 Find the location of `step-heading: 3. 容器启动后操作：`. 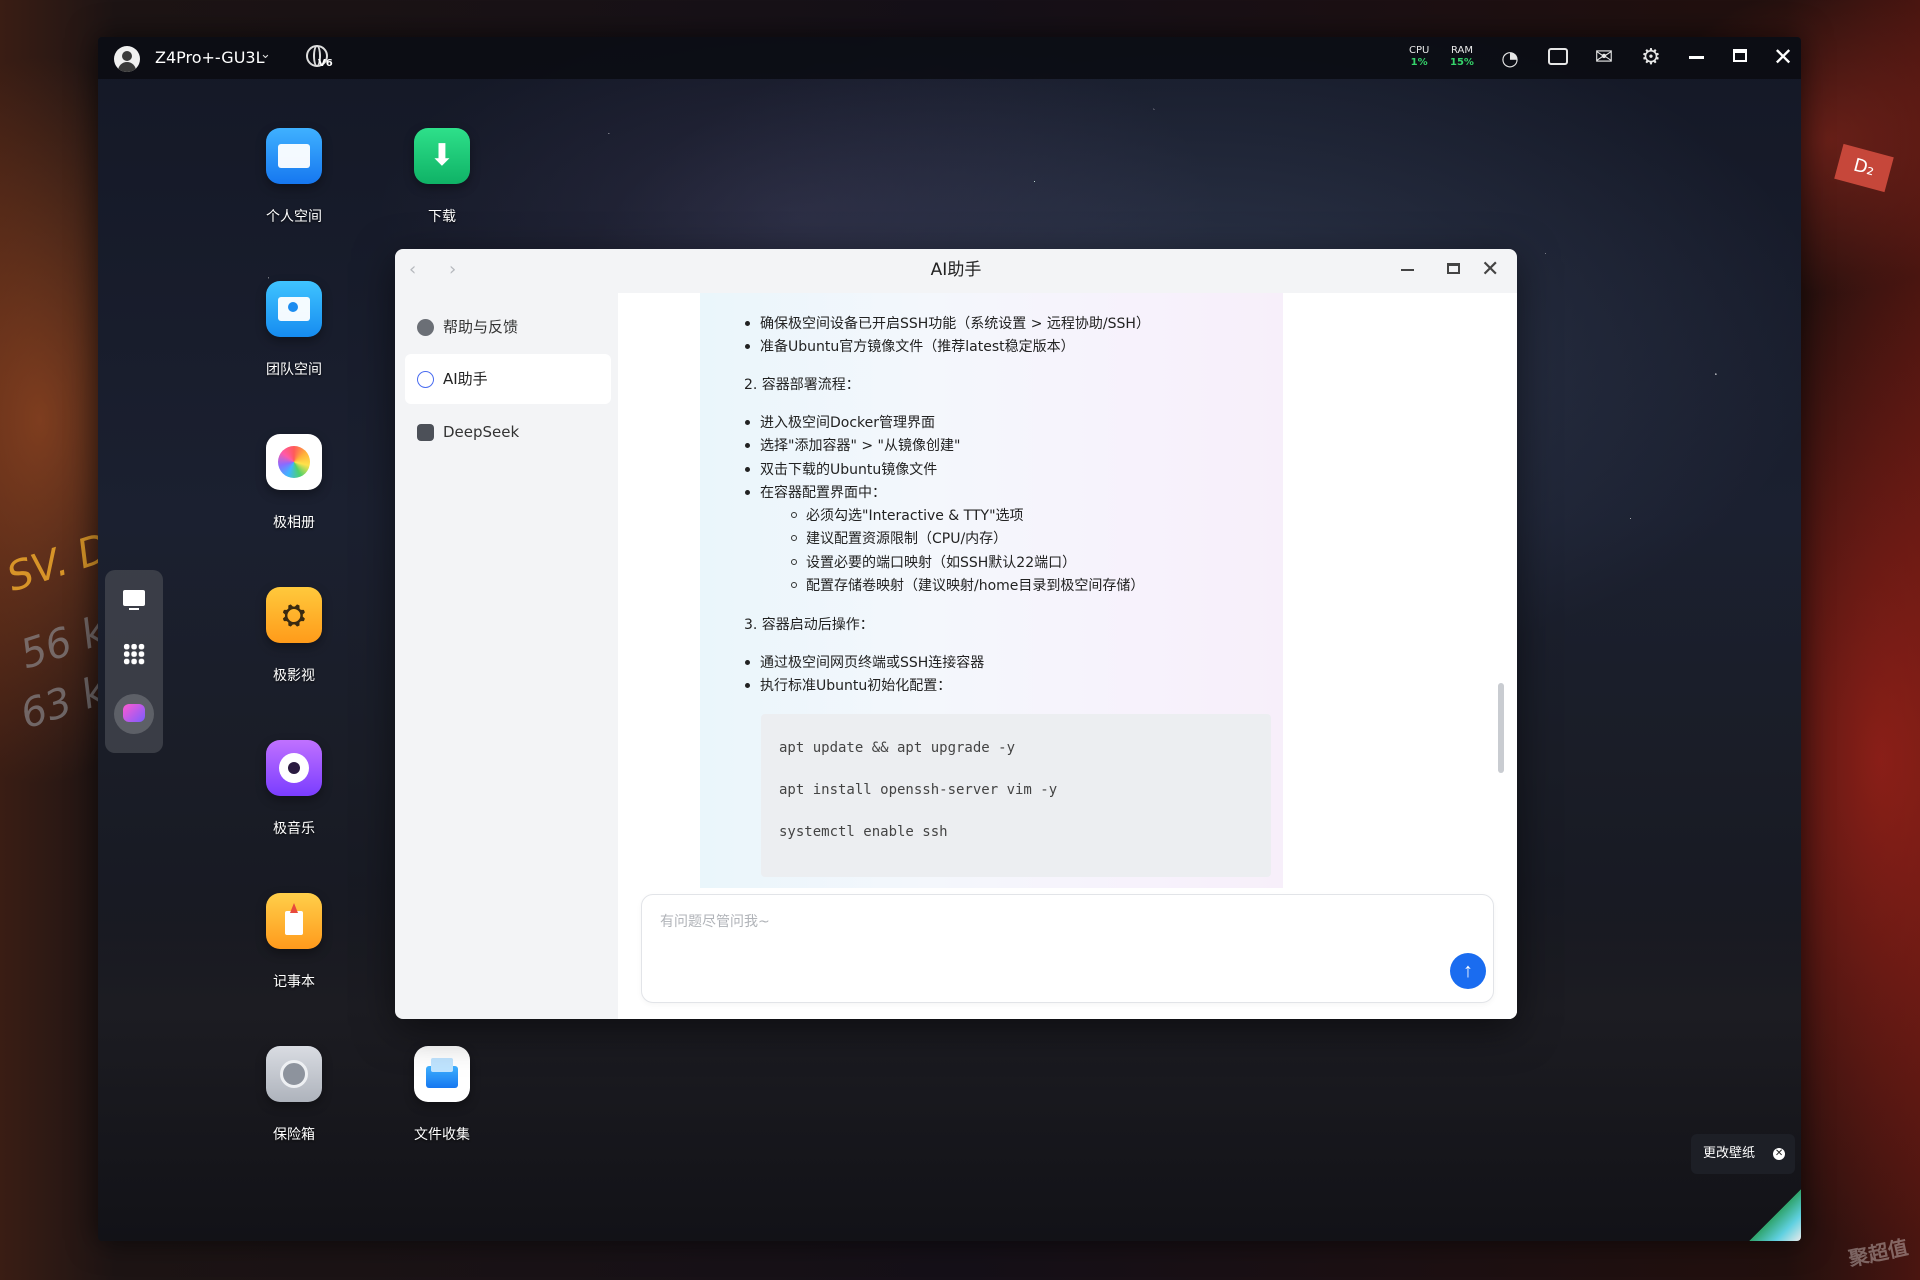

step-heading: 3. 容器启动后操作： is located at coordinates (809, 625).